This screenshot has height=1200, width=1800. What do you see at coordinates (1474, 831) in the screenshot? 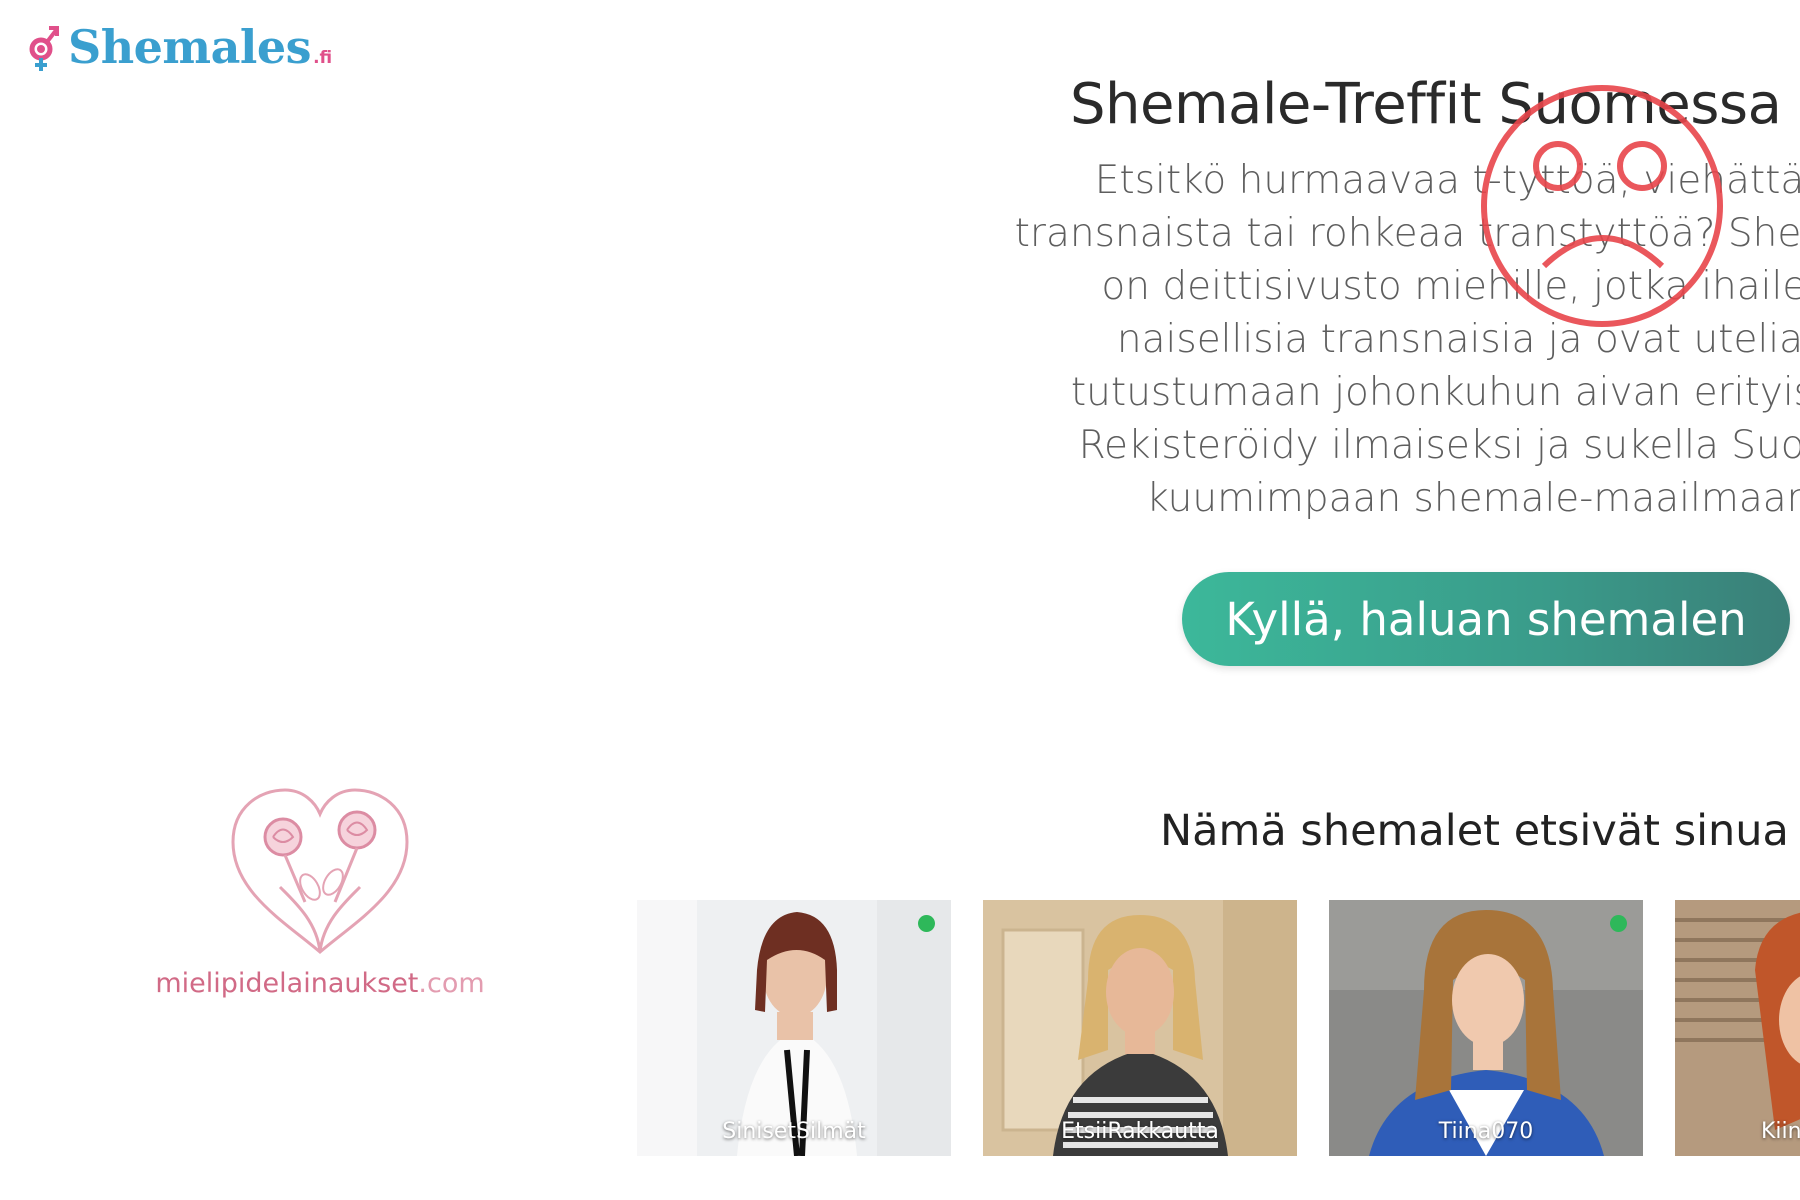
I see `profiles-section-title: Nämä shemalet etsivät sinua` at bounding box center [1474, 831].